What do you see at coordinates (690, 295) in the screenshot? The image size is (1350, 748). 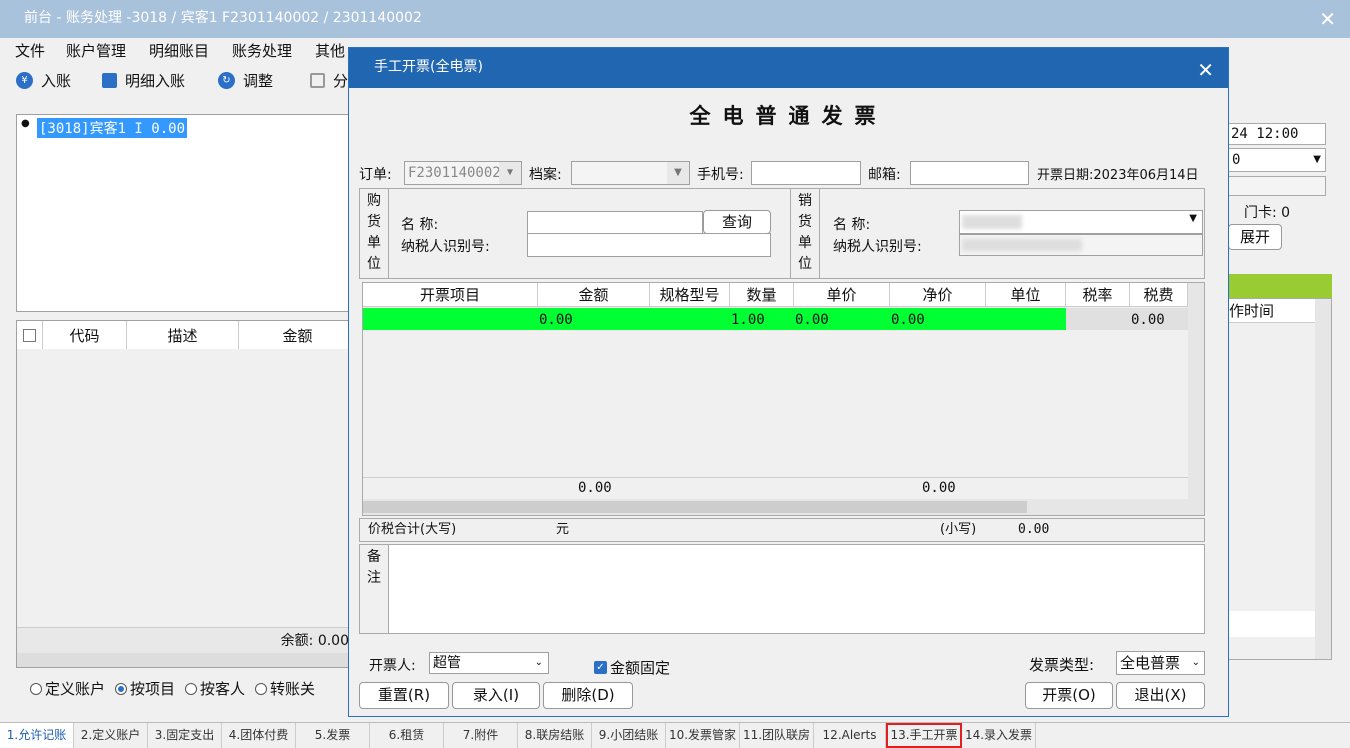 I see `col-spec: 规格型号` at bounding box center [690, 295].